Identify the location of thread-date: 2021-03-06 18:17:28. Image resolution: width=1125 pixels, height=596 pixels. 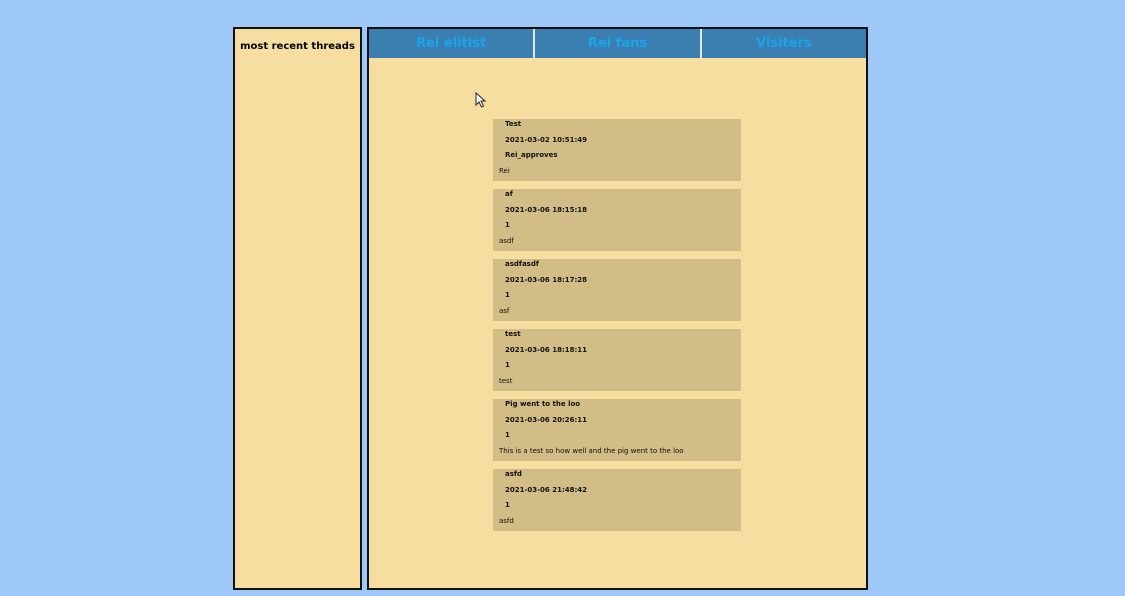
(546, 280).